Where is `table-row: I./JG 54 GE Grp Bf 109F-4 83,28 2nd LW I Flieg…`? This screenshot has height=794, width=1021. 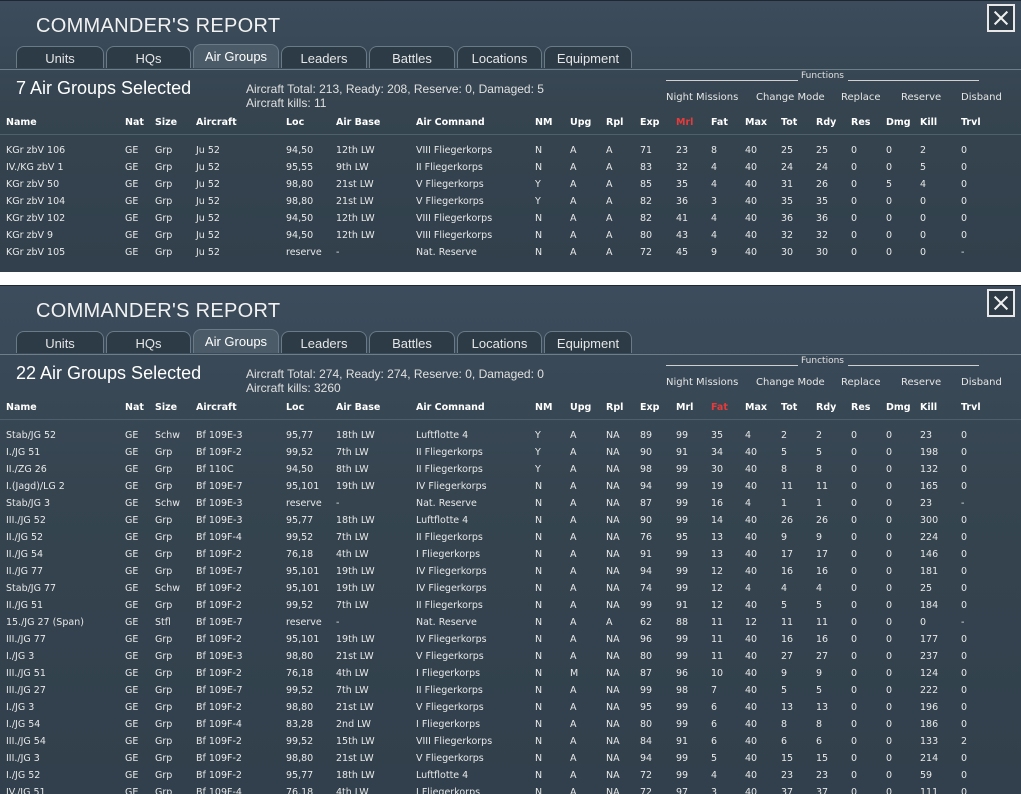 table-row: I./JG 54 GE Grp Bf 109F-4 83,28 2nd LW I Flieg… is located at coordinates (510, 725).